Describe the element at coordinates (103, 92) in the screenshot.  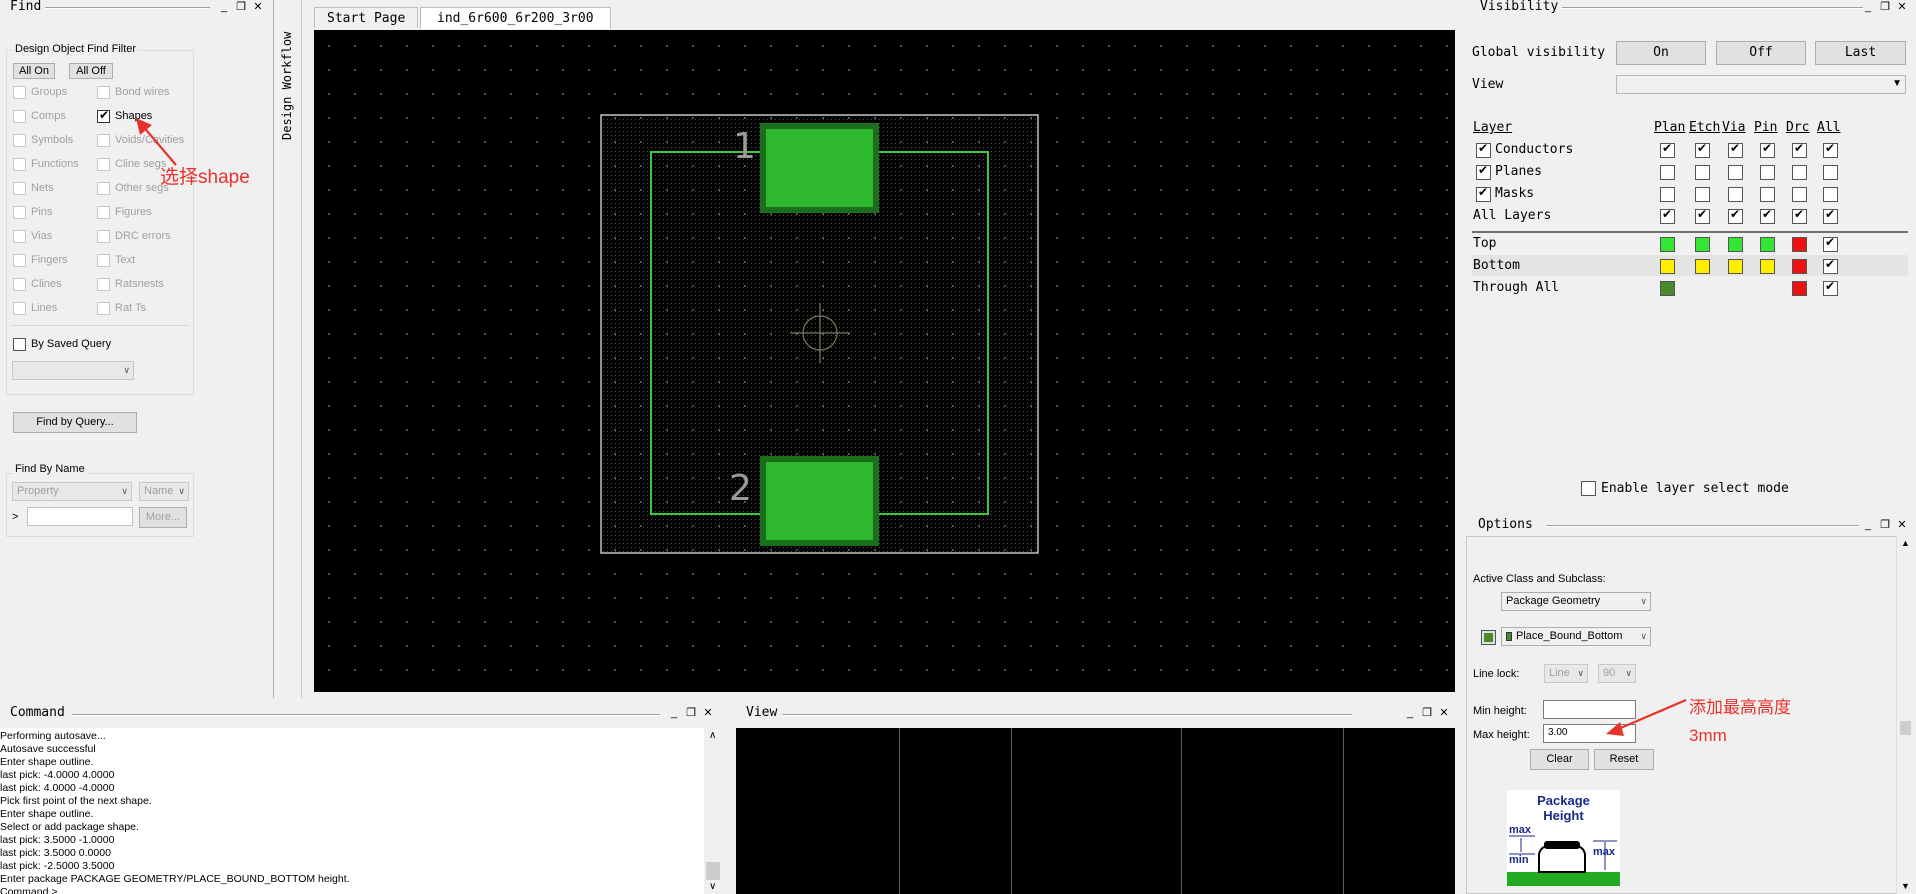
I see `filter-checkbox-r0` at that location.